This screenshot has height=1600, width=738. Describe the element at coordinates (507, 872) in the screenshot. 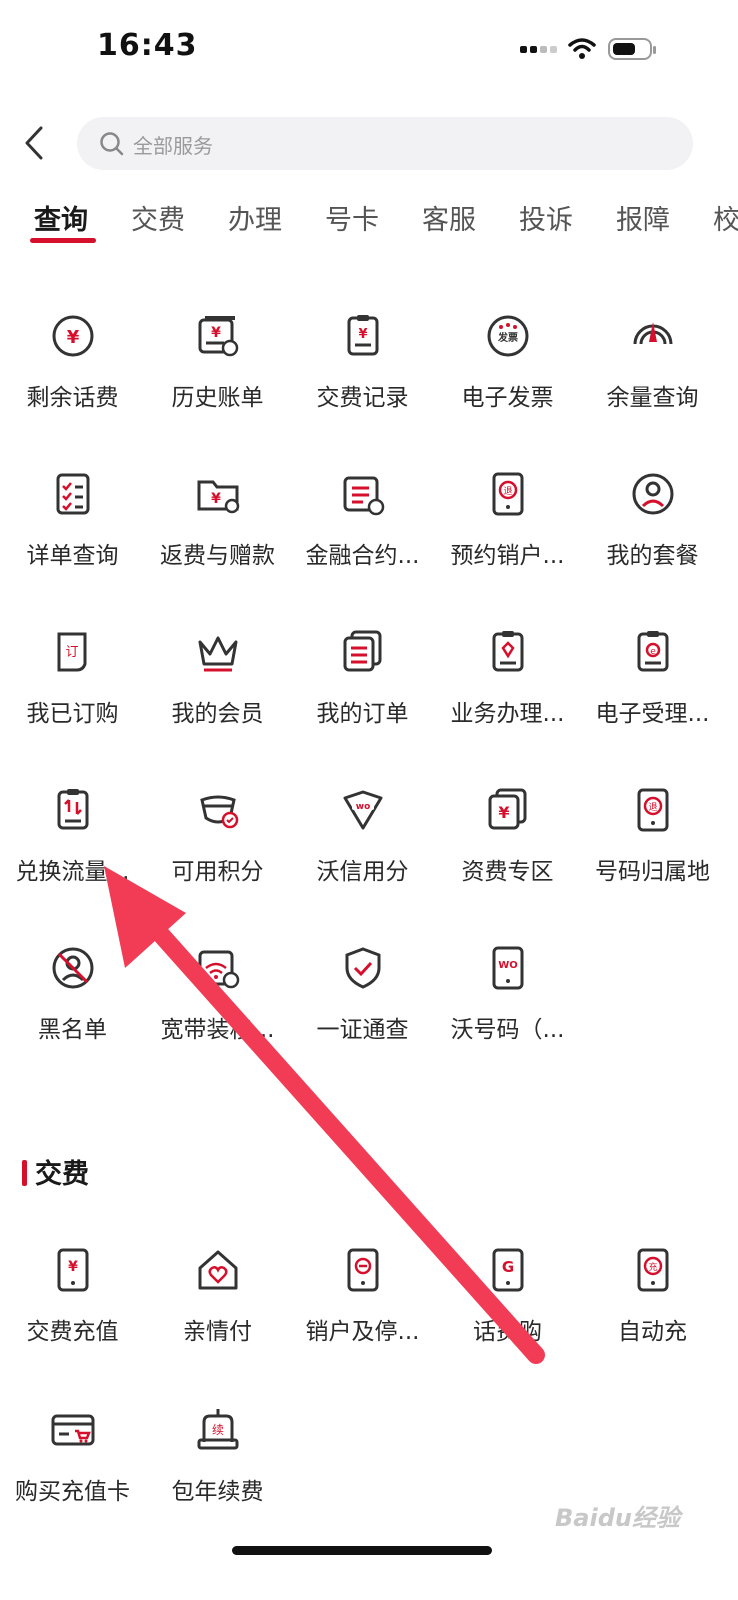

I see `grid-item-label: 资费专区` at that location.